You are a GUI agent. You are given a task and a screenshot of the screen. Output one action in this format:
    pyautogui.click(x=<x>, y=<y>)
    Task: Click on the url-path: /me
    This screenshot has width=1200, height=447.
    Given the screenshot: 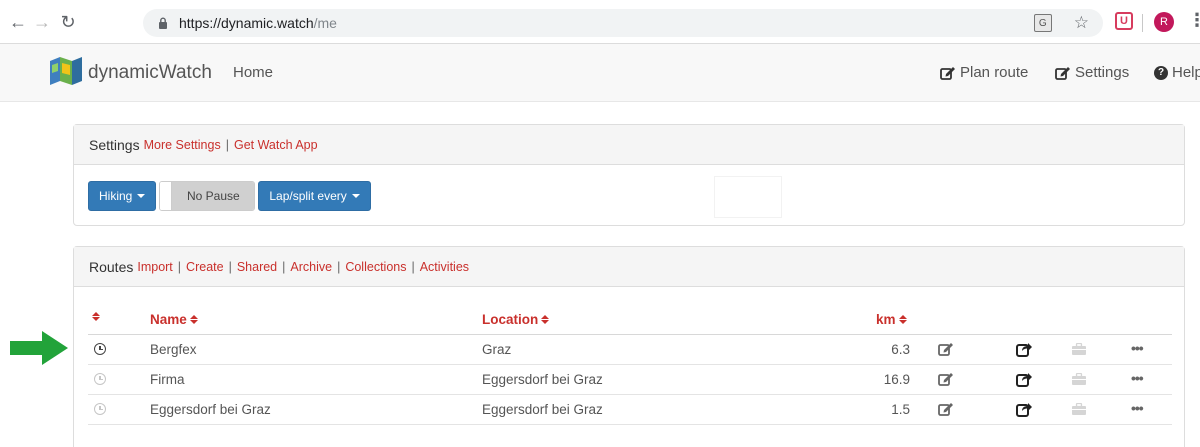 What is the action you would take?
    pyautogui.click(x=325, y=23)
    